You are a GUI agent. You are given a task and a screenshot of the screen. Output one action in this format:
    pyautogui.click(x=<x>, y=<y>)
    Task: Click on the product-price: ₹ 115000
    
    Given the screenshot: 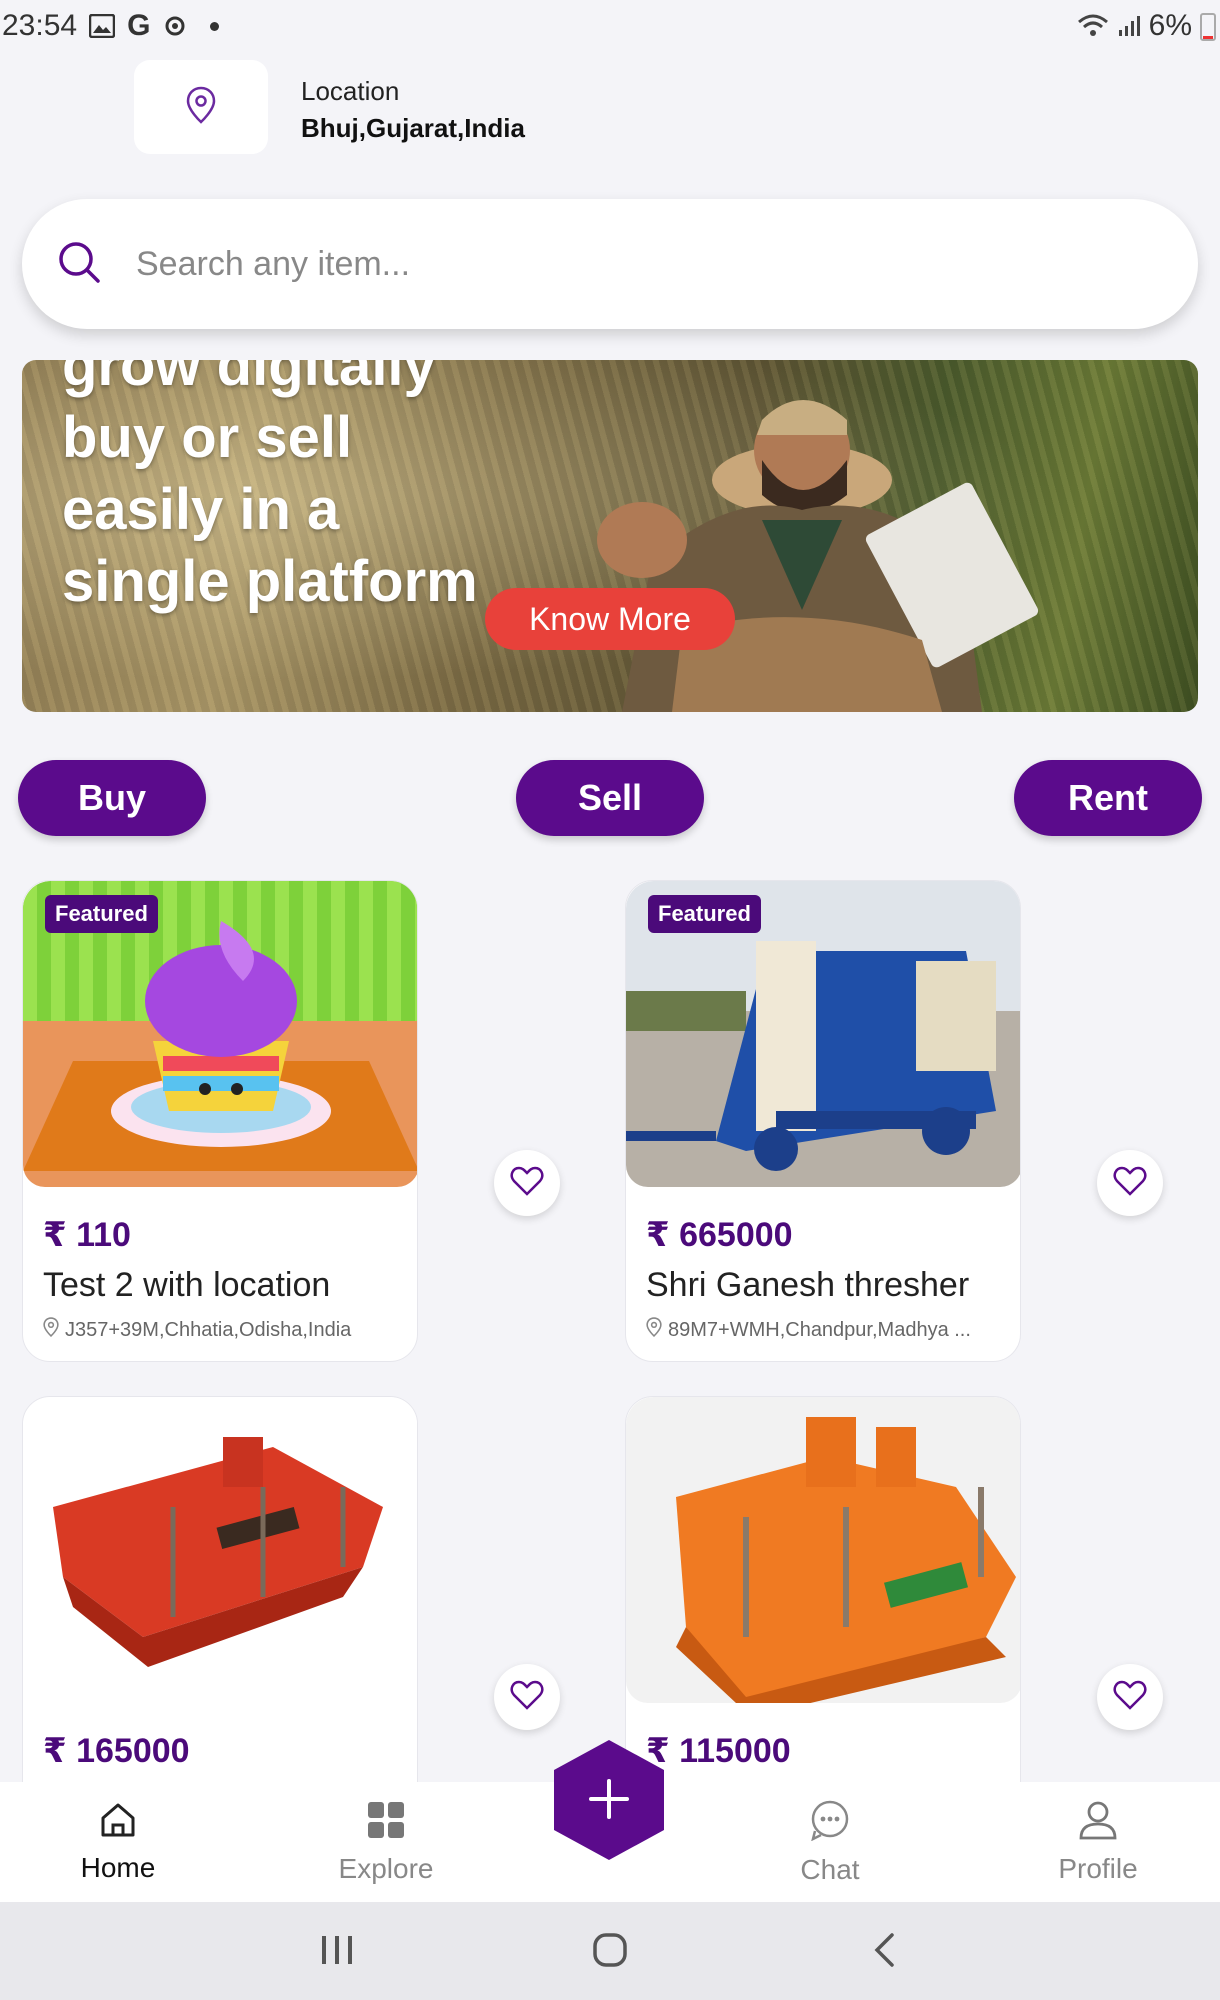 What is the action you would take?
    pyautogui.click(x=718, y=1751)
    